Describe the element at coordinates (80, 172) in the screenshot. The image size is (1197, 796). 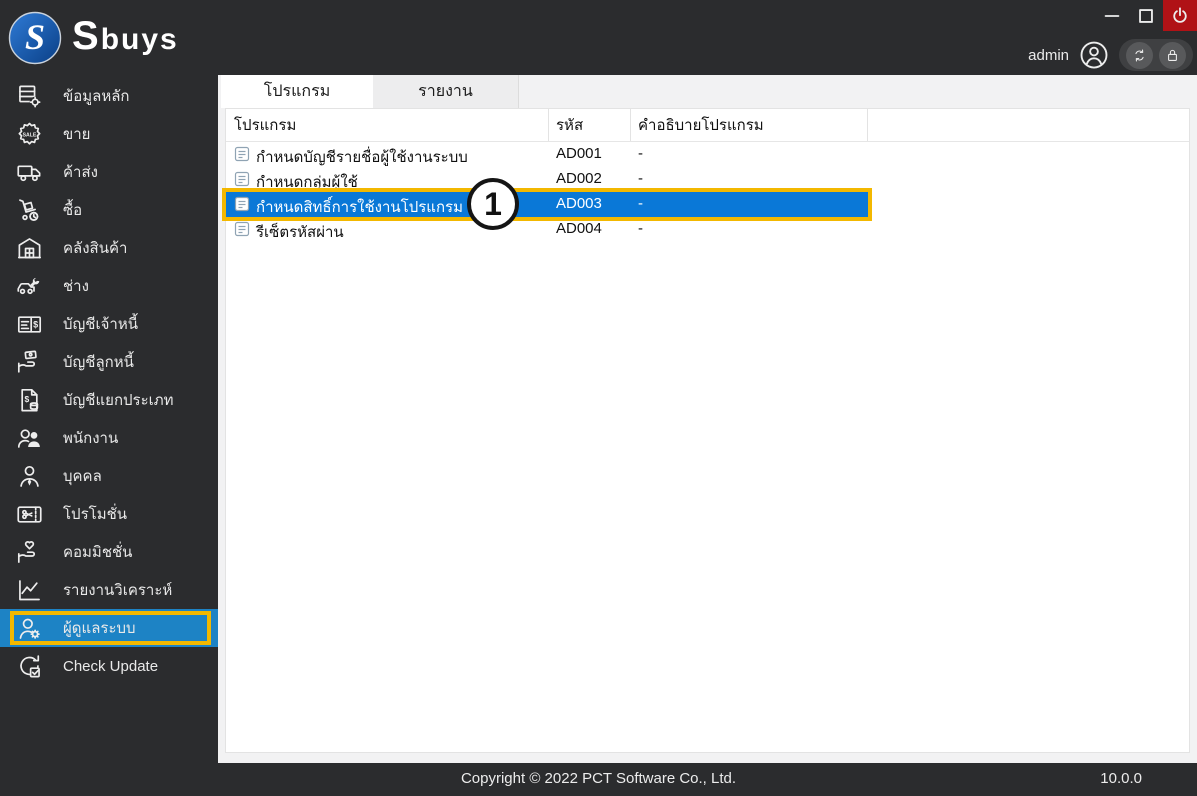
I see `sidebar-item-label: ค้าส่ง` at that location.